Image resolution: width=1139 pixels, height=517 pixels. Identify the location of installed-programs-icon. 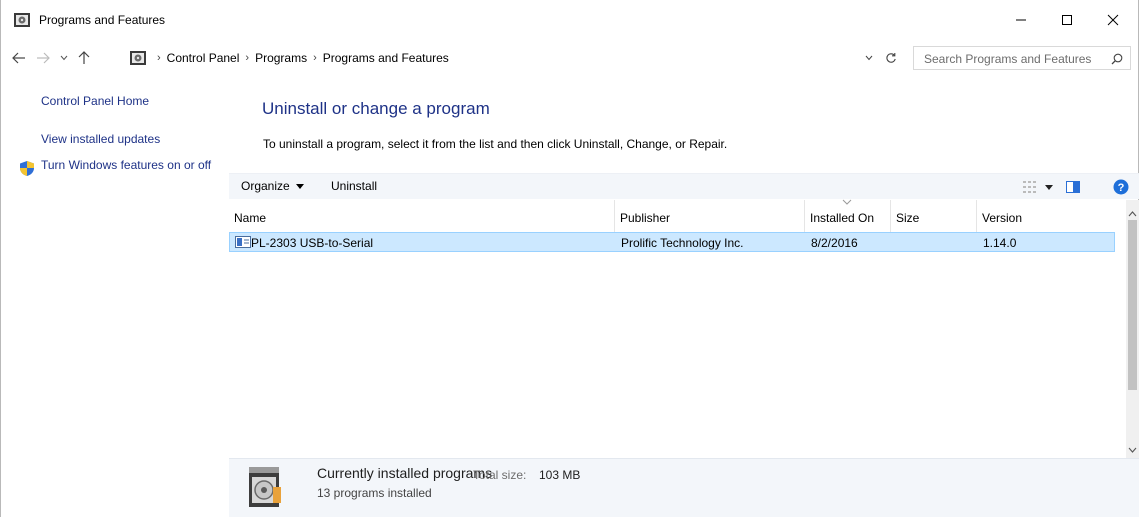
(265, 487).